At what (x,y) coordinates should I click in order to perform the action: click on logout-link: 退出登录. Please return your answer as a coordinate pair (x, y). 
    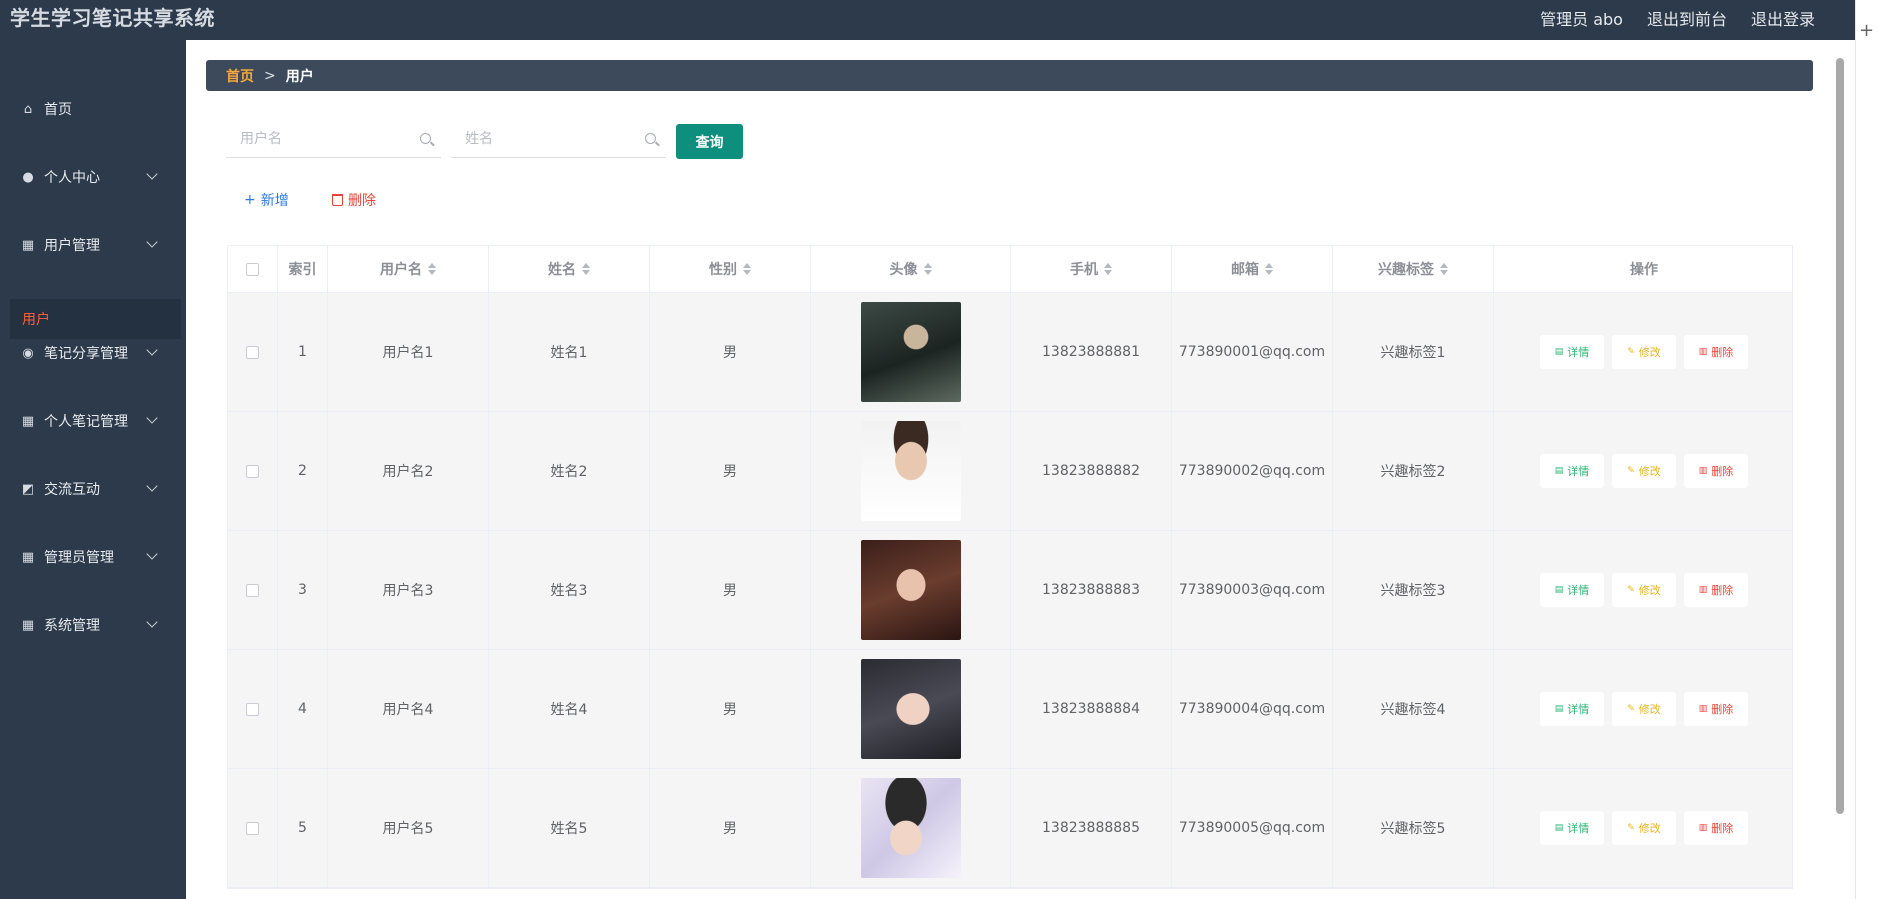
    Looking at the image, I should click on (1783, 18).